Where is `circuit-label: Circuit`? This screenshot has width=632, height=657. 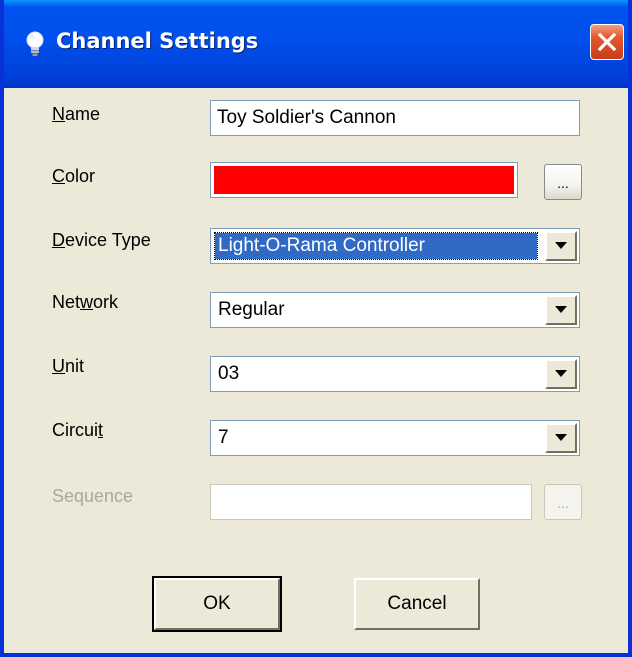
circuit-label: Circuit is located at coordinates (77, 430).